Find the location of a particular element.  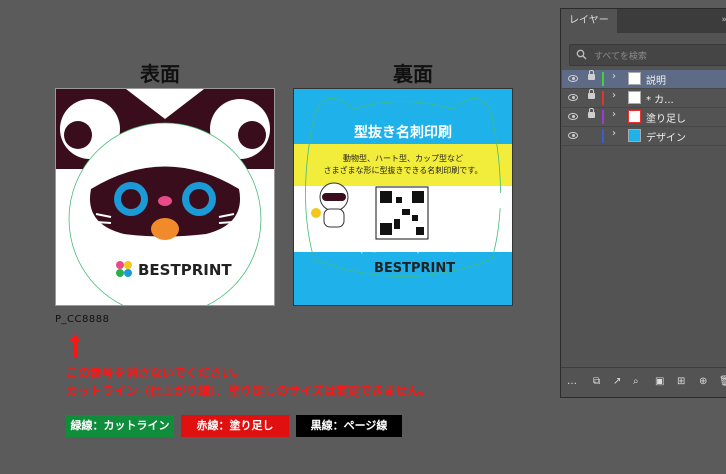

back-url: https://www.bestprints.biz/ is located at coordinates (403, 249).